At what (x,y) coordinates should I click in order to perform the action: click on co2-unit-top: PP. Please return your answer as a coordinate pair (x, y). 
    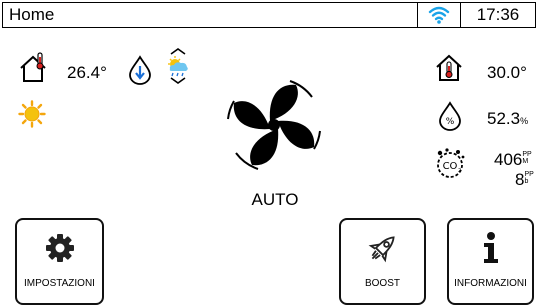
    Looking at the image, I should click on (527, 154).